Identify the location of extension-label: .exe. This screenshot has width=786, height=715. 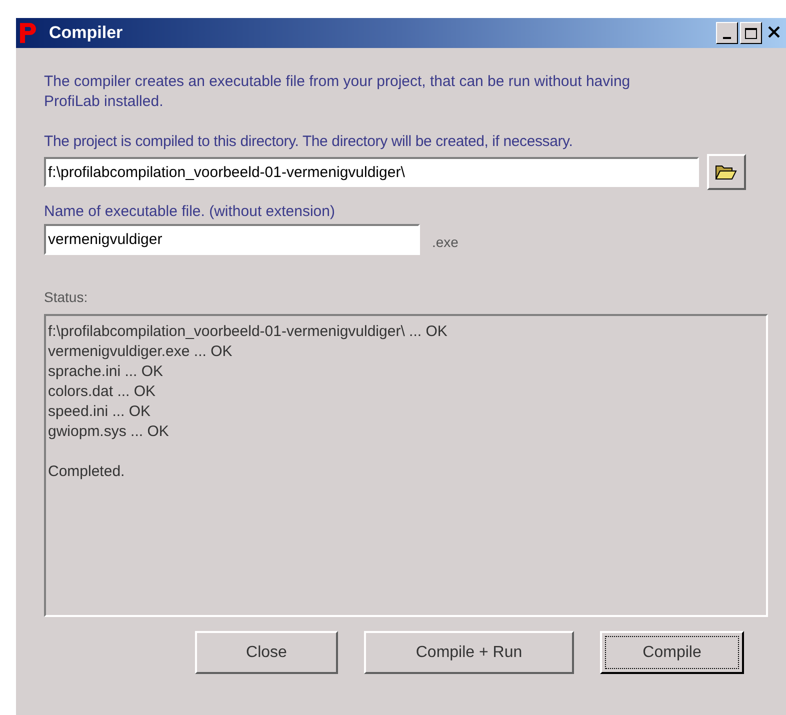
(445, 242).